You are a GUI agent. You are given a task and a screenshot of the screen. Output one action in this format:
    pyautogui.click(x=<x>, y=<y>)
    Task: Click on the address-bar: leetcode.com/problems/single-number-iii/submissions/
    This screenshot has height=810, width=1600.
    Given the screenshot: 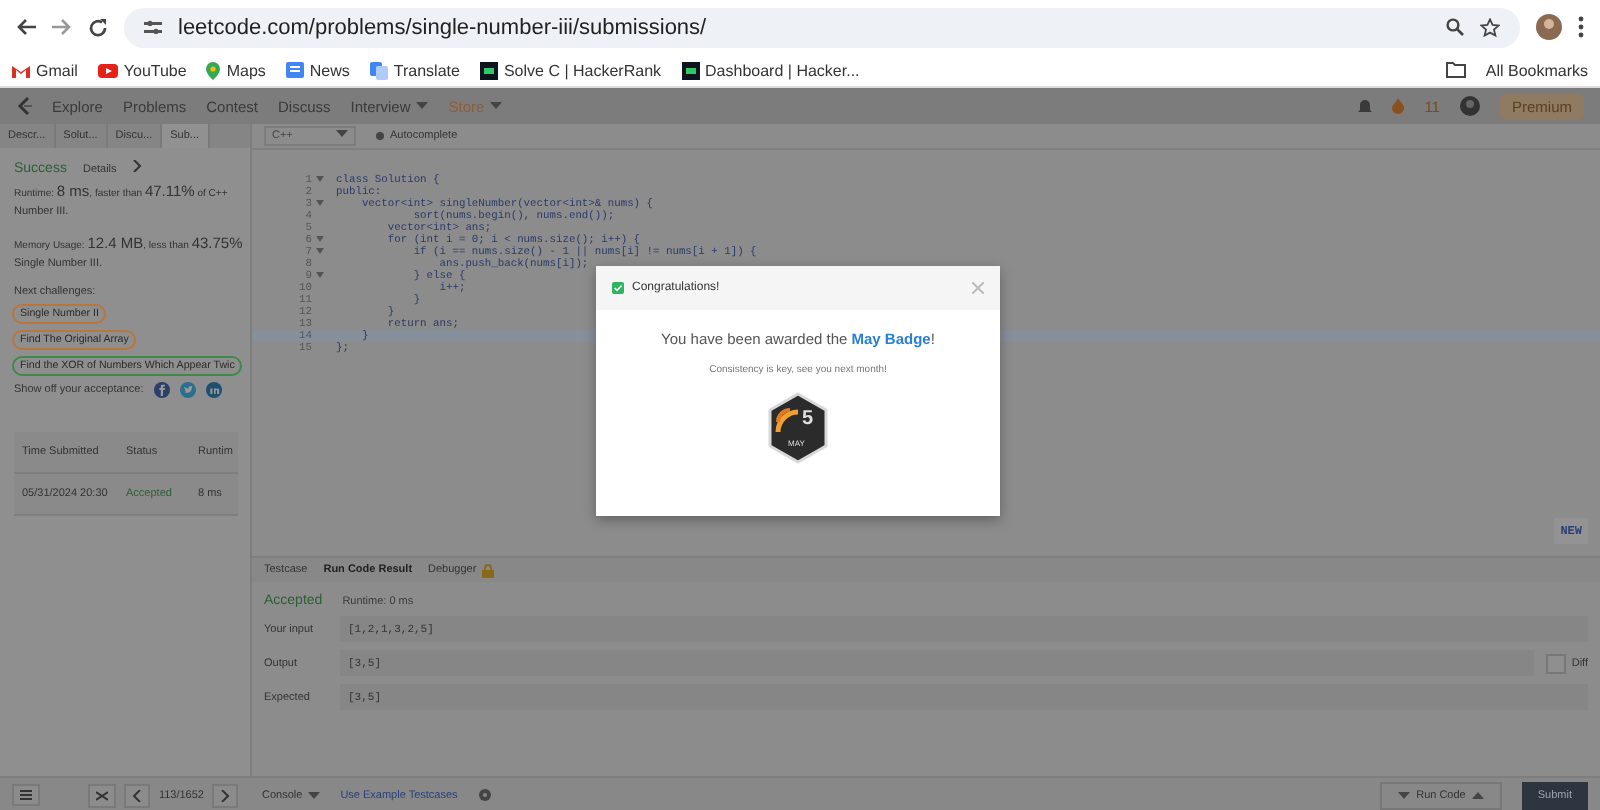 What is the action you would take?
    pyautogui.click(x=822, y=27)
    